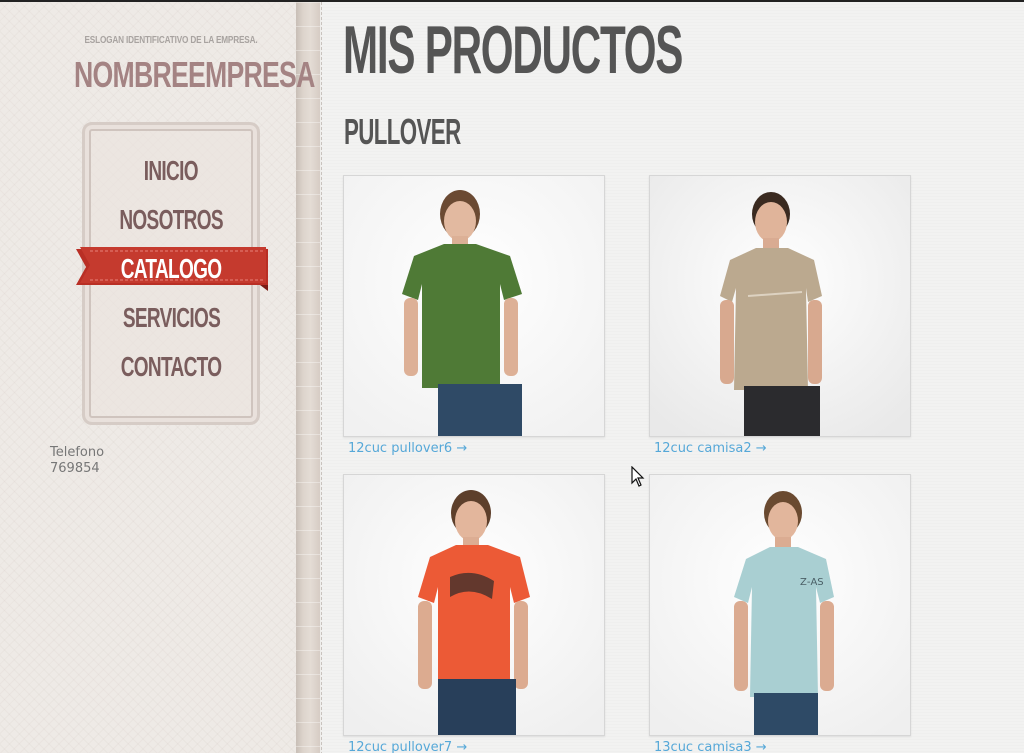  What do you see at coordinates (638, 476) in the screenshot?
I see `mouse-cursor-icon` at bounding box center [638, 476].